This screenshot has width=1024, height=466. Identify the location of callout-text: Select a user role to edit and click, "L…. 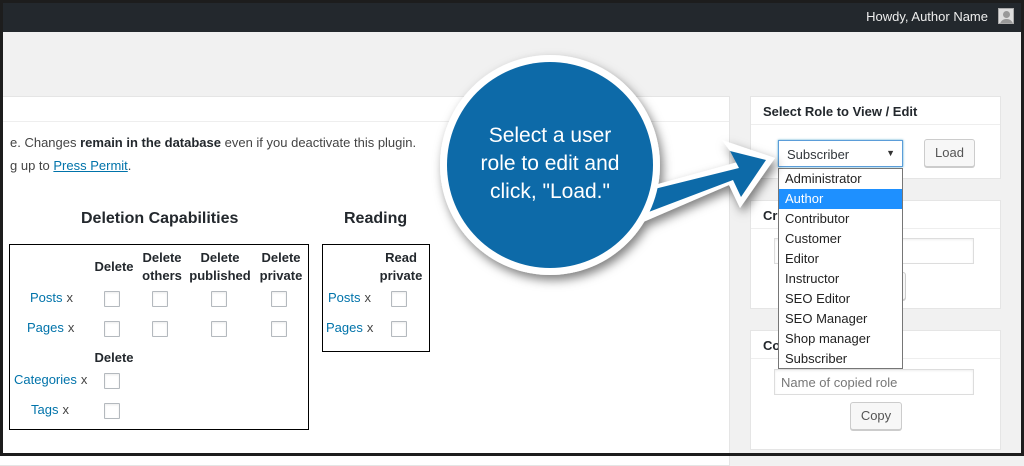
(550, 163).